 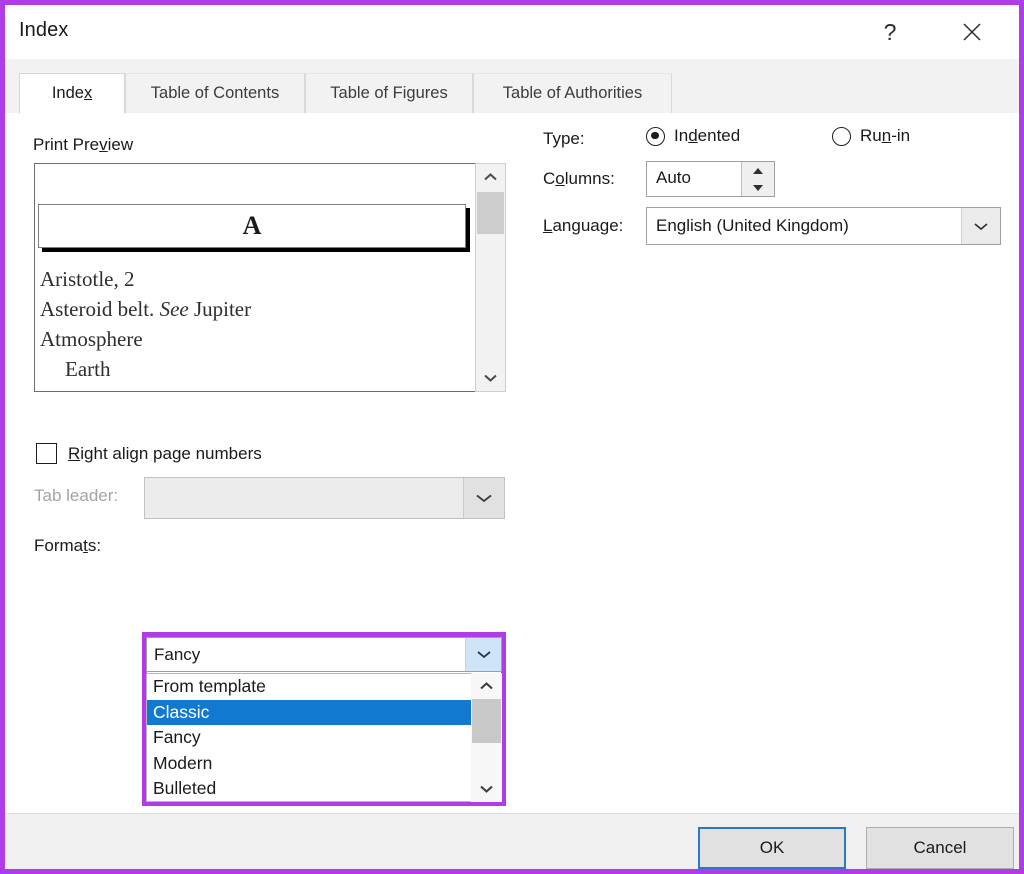 I want to click on tab-table-of-figures: Table of Figures, so click(x=389, y=93).